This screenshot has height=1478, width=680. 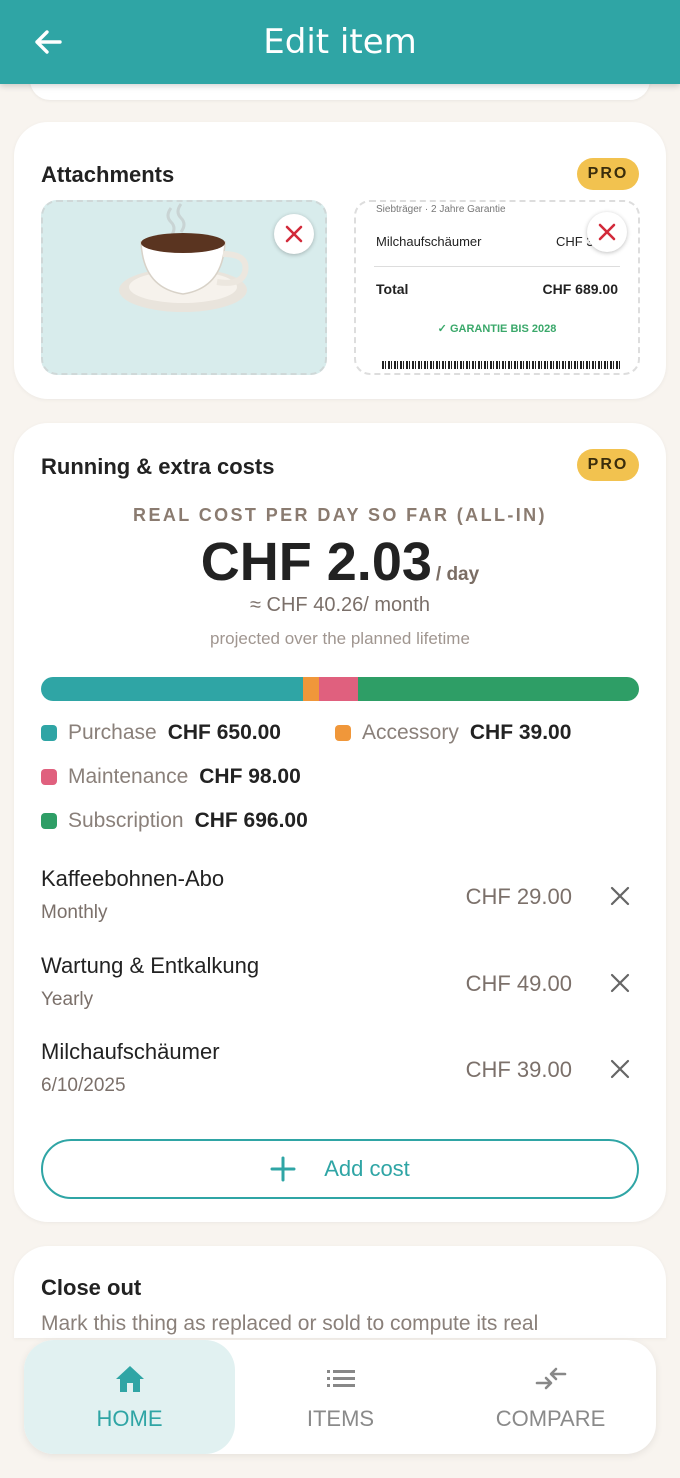 I want to click on legend-maintenance-value: CHF 98.00, so click(x=250, y=776).